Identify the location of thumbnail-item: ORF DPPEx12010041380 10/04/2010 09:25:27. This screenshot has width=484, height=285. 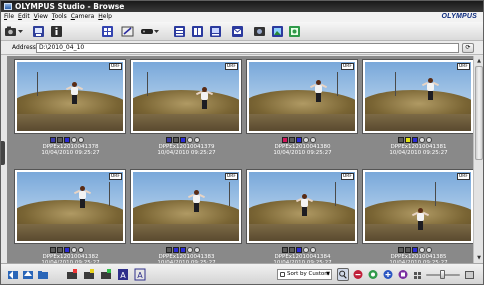
(302, 110).